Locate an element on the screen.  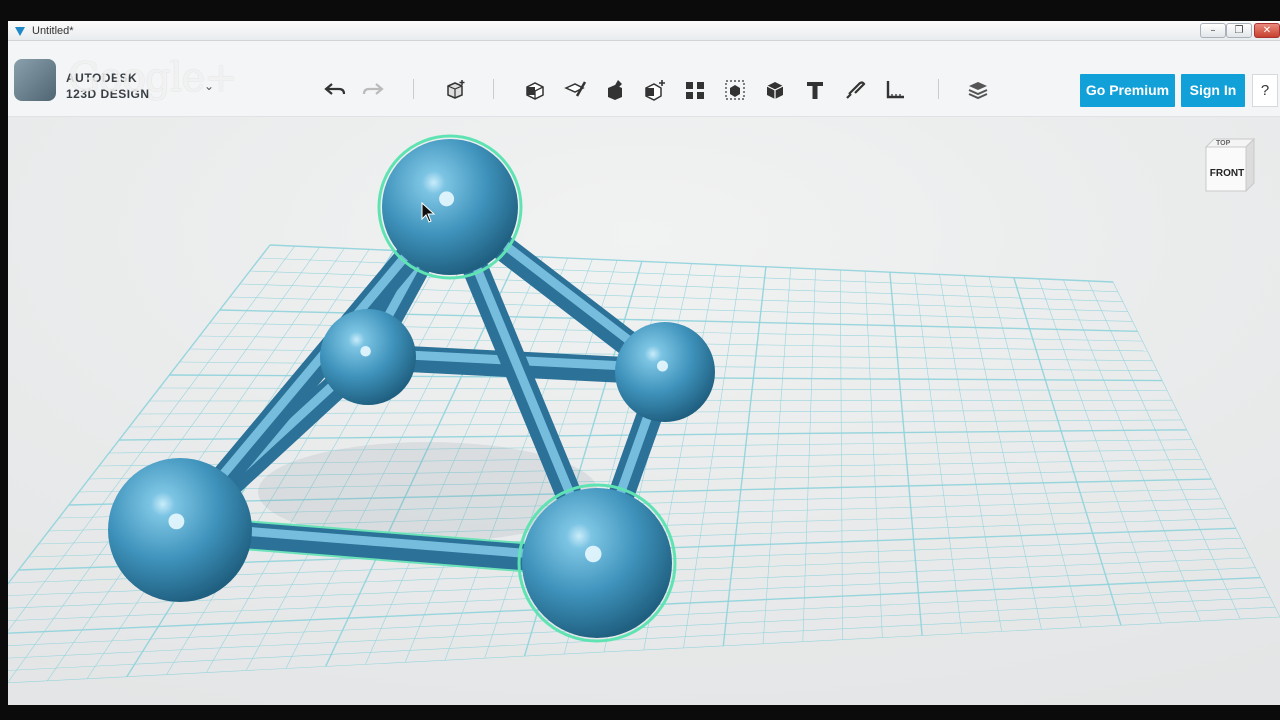
sphere-front is located at coordinates (597, 563).